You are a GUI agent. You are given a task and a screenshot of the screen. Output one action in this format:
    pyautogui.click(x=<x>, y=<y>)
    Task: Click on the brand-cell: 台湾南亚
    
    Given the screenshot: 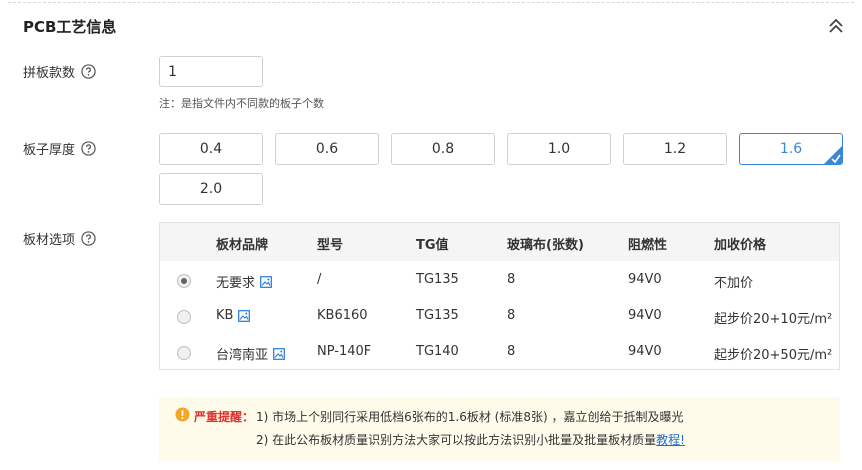 What is the action you would take?
    pyautogui.click(x=250, y=353)
    